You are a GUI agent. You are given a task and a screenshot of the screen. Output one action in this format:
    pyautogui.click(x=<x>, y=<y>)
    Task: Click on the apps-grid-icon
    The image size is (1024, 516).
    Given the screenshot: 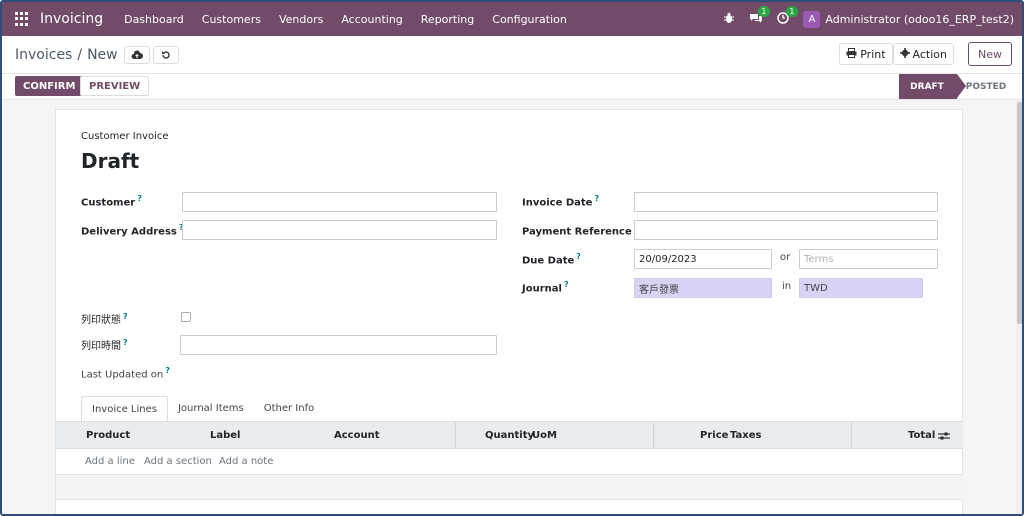 What is the action you would take?
    pyautogui.click(x=22, y=19)
    